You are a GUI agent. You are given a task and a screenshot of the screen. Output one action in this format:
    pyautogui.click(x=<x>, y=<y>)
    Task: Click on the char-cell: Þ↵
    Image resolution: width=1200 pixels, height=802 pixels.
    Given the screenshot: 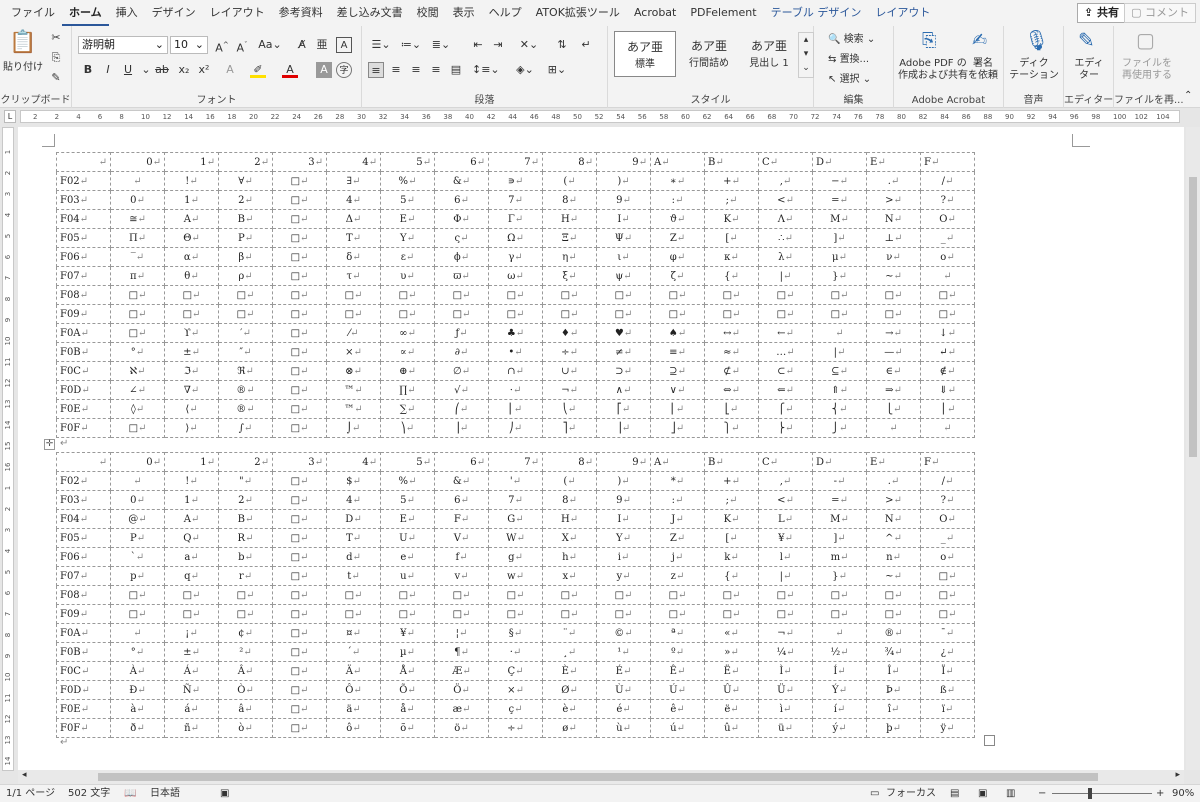 What is the action you would take?
    pyautogui.click(x=893, y=690)
    